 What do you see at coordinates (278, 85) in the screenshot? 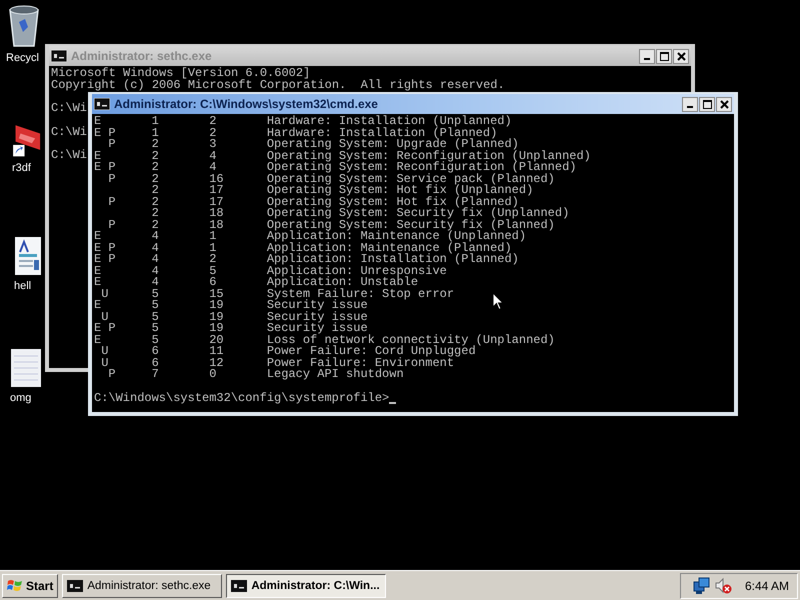
I see `console-line: Copyright (c) 2006 Microsoft Corporation. All rights reserved.` at bounding box center [278, 85].